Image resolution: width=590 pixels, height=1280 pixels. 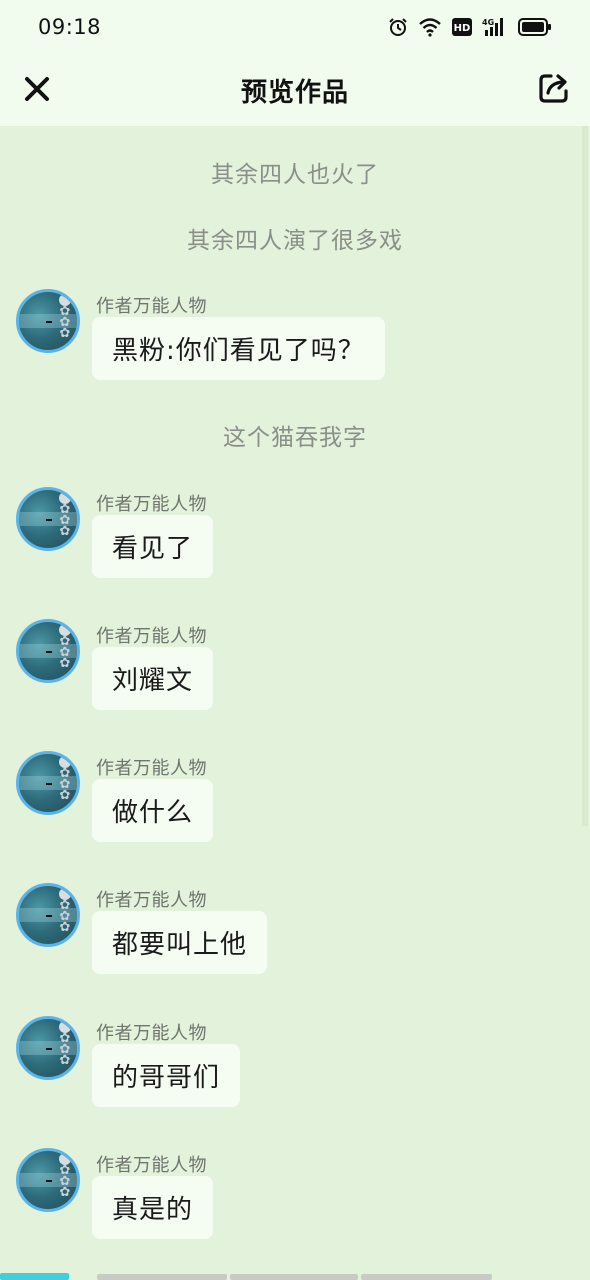 I want to click on share-icon, so click(x=553, y=88).